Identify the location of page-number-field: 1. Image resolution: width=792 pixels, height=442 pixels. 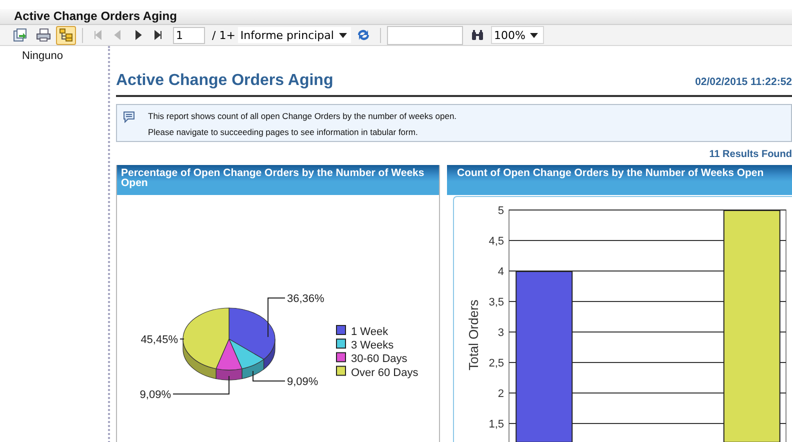
(189, 35).